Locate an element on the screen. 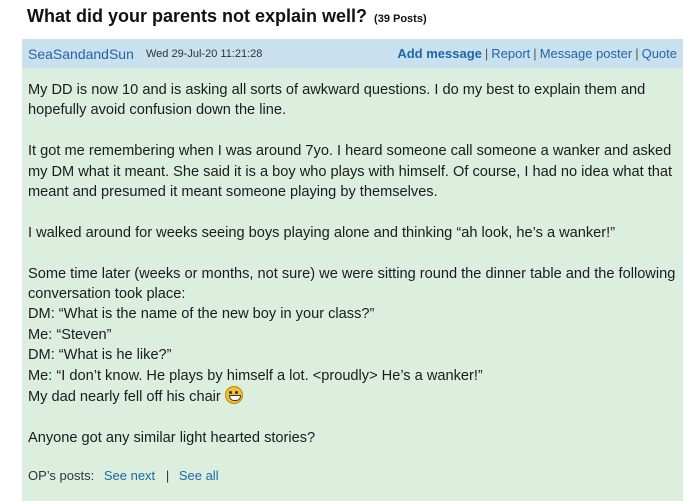  post-count: (39 Posts) is located at coordinates (400, 19).